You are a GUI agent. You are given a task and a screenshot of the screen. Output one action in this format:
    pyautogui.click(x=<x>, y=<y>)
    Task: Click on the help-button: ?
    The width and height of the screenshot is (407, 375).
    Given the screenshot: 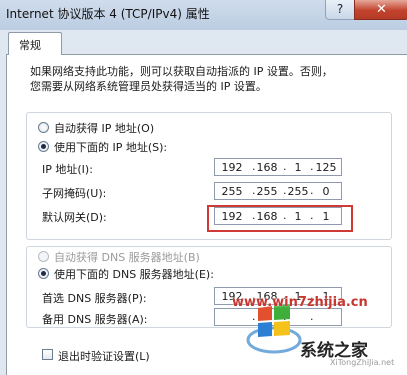 What is the action you would take?
    pyautogui.click(x=340, y=10)
    